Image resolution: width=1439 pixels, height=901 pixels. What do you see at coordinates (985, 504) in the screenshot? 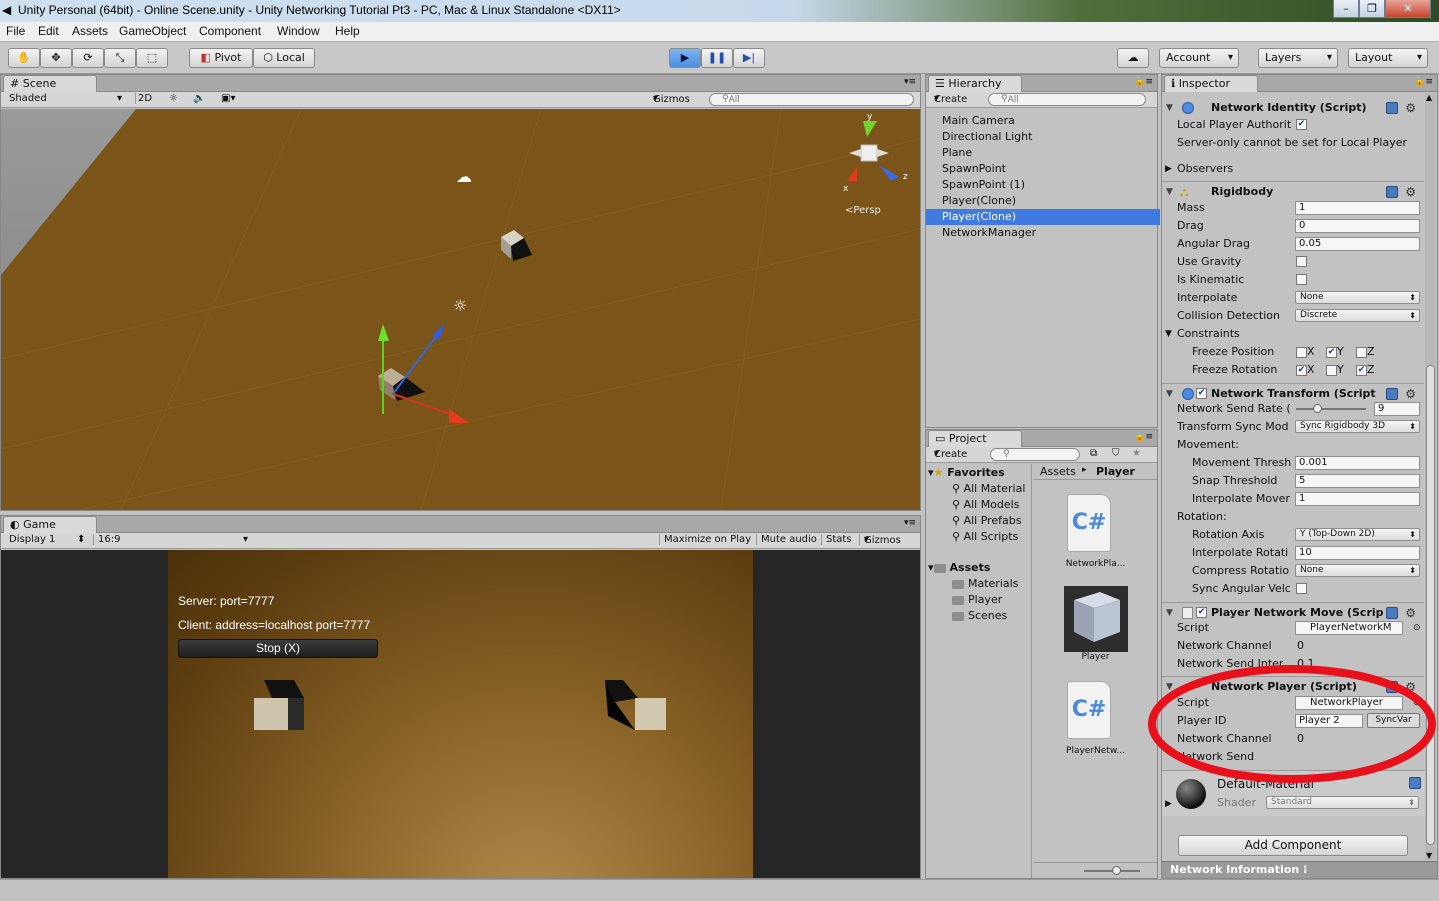
I see `fav-all-models: ⚲ All Models` at bounding box center [985, 504].